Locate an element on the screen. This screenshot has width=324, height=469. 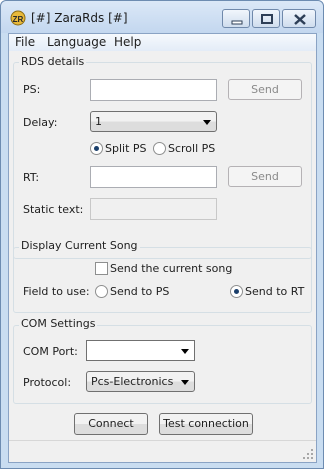
protocol-value: Pcs-Electronics is located at coordinates (132, 381).